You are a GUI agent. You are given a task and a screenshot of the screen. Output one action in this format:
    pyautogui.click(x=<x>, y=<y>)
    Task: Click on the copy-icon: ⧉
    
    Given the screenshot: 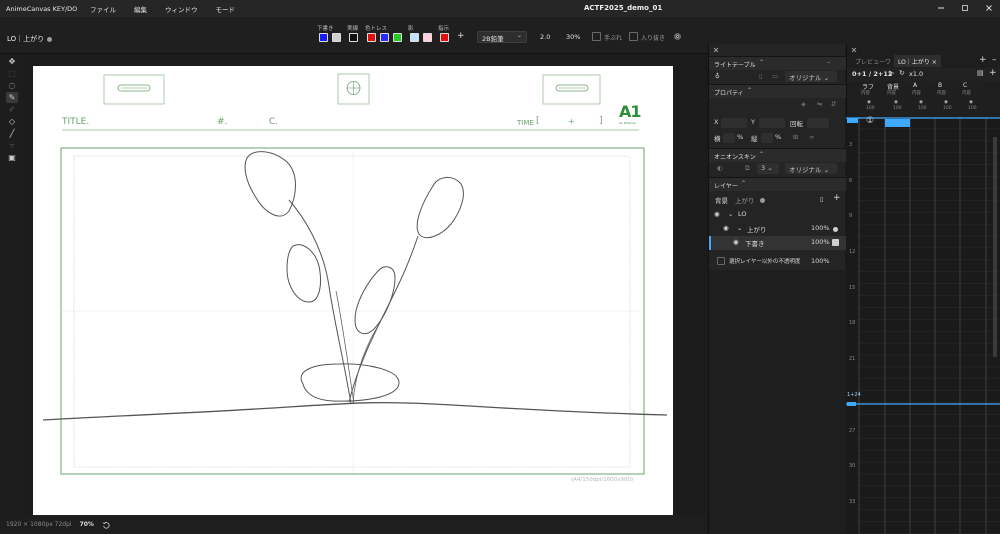 What is the action you would take?
    pyautogui.click(x=747, y=168)
    